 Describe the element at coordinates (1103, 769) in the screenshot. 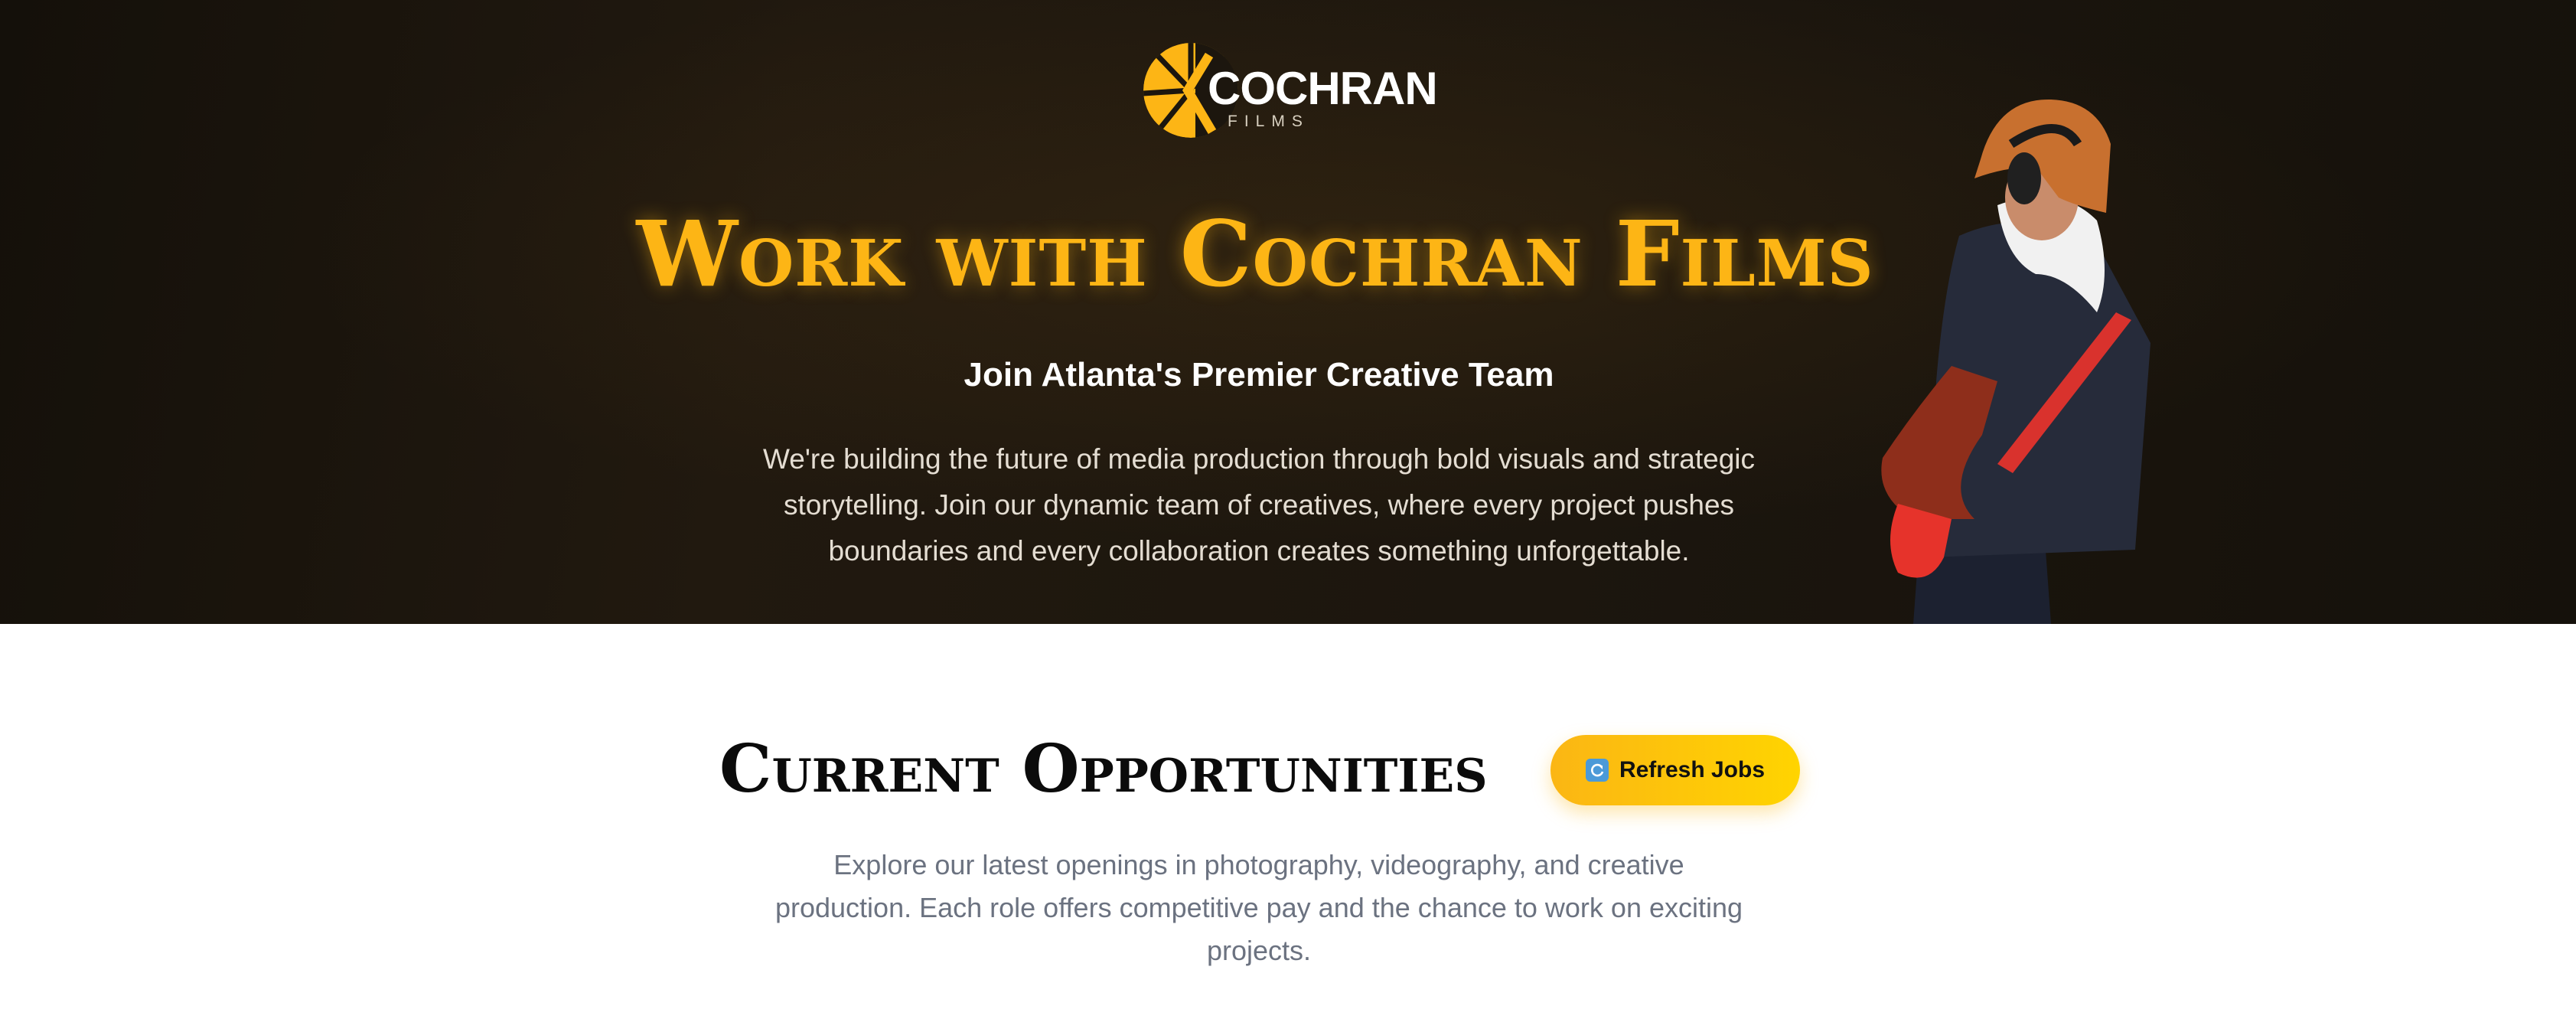

I see `opportunities-title: Current Opportunities` at that location.